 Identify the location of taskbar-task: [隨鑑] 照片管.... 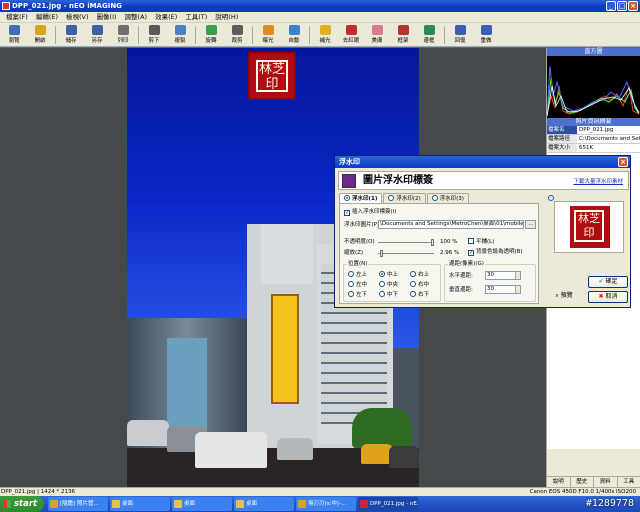
(78, 504).